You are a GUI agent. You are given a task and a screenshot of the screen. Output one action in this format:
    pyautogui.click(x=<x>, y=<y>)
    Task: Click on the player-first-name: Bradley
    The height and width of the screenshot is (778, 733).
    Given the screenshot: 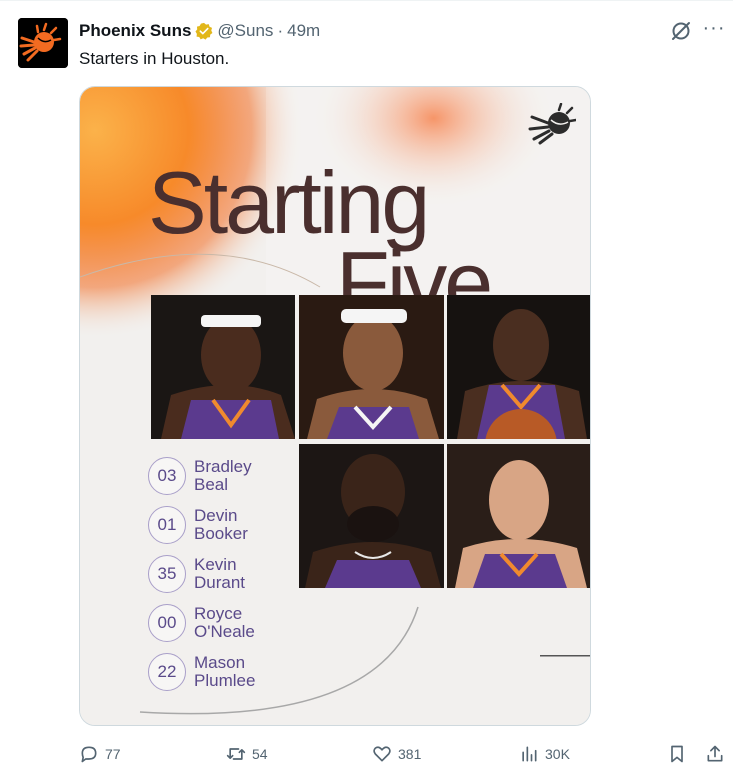 What is the action you would take?
    pyautogui.click(x=223, y=466)
    